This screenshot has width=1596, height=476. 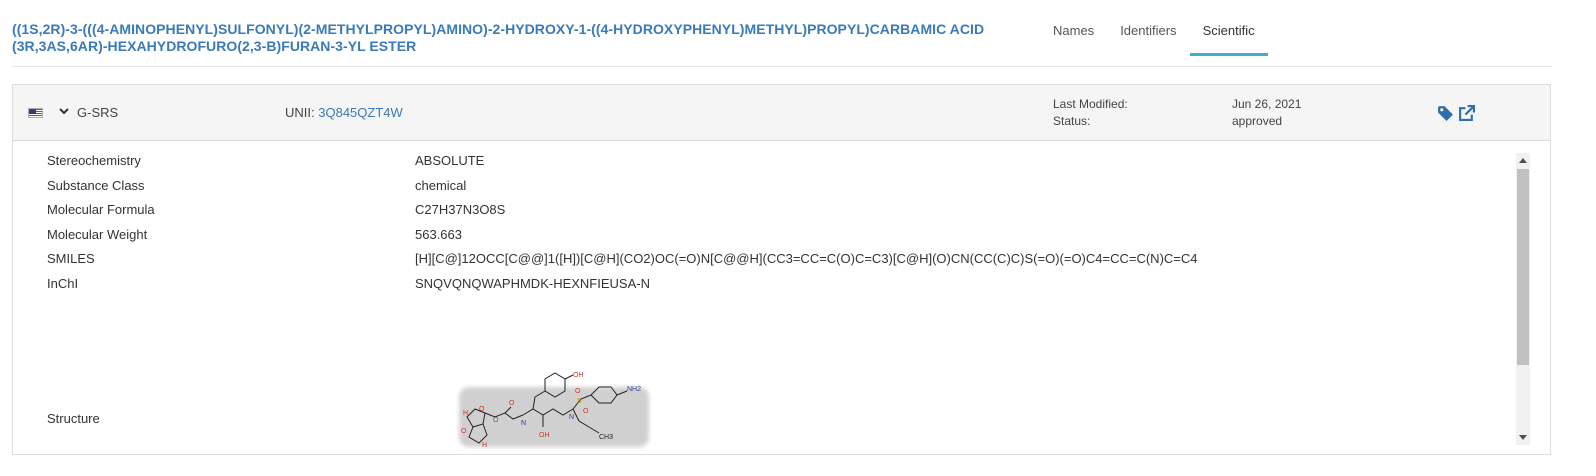 What do you see at coordinates (1148, 28) in the screenshot?
I see `tab-identifiers: Identifiers` at bounding box center [1148, 28].